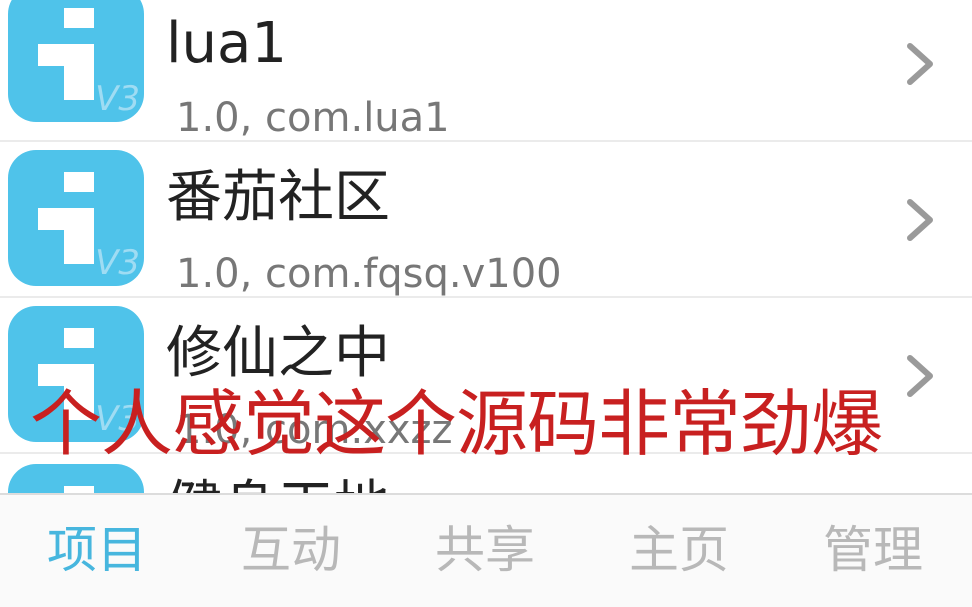  I want to click on info-i-icon, so click(79, 489).